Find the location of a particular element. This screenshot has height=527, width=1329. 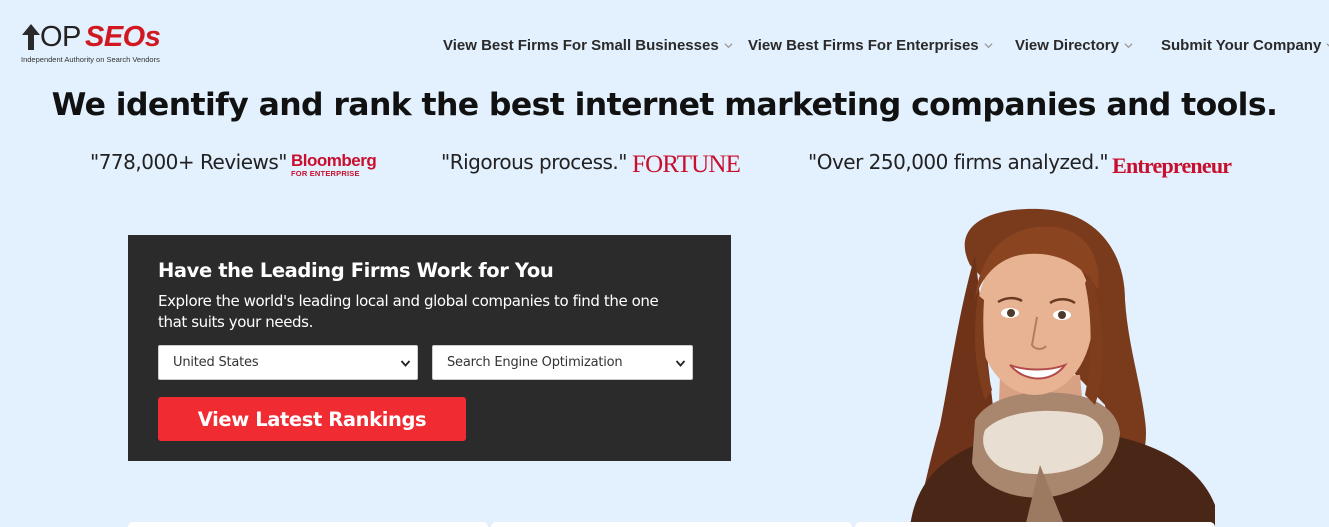

quote-text: "778,000+ Reviews" is located at coordinates (189, 162).